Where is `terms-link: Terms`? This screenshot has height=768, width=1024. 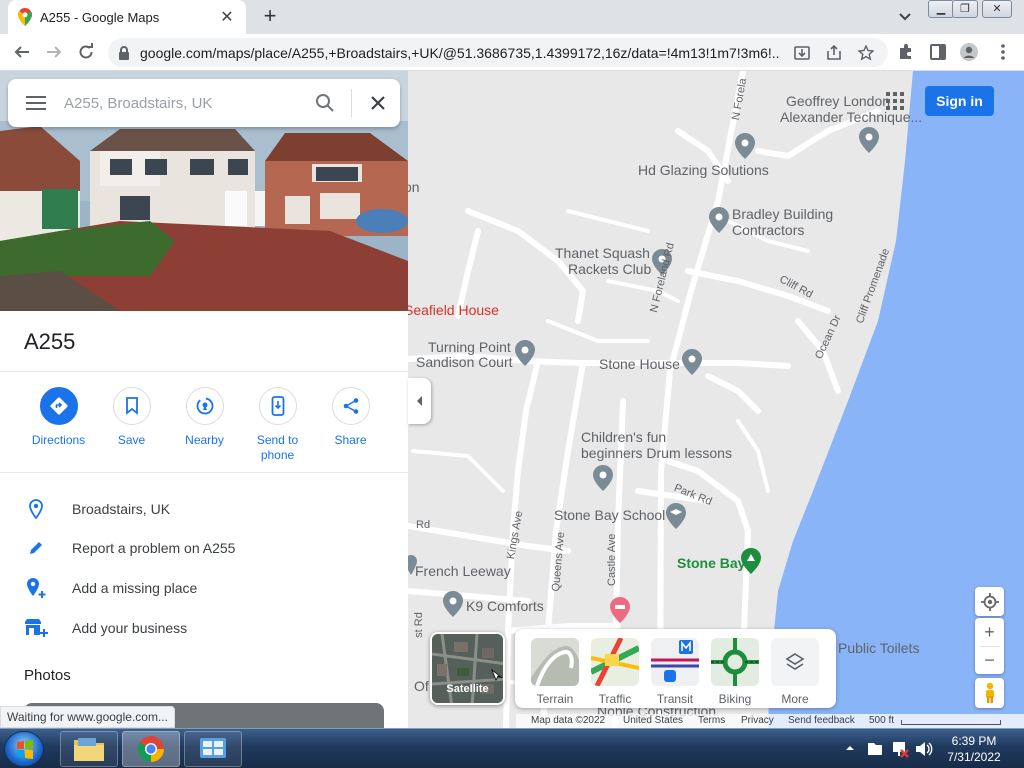 terms-link: Terms is located at coordinates (711, 720).